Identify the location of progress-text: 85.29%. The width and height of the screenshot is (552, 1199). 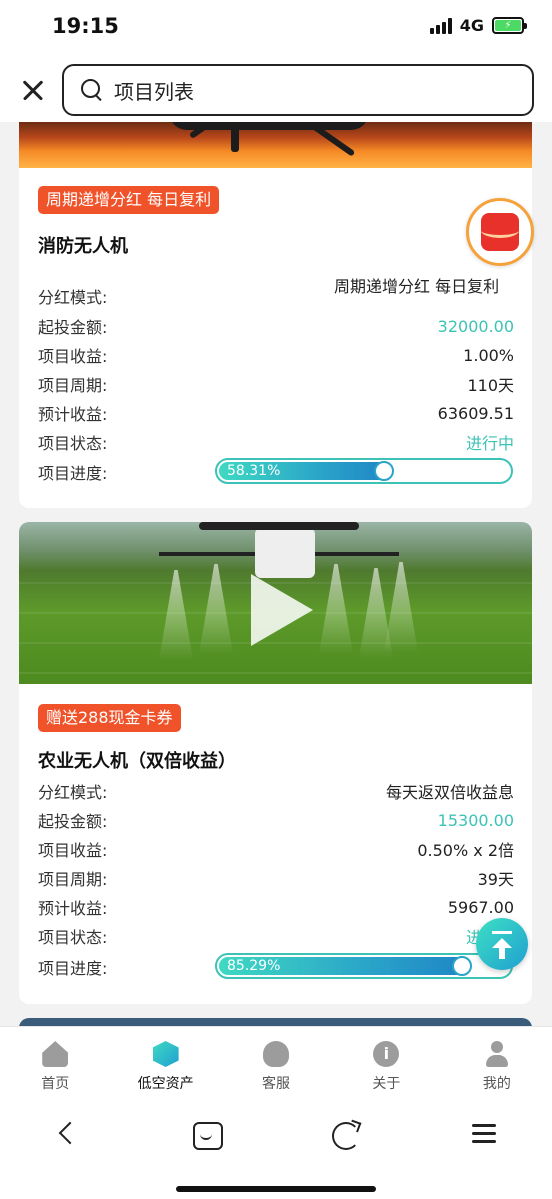
(254, 966).